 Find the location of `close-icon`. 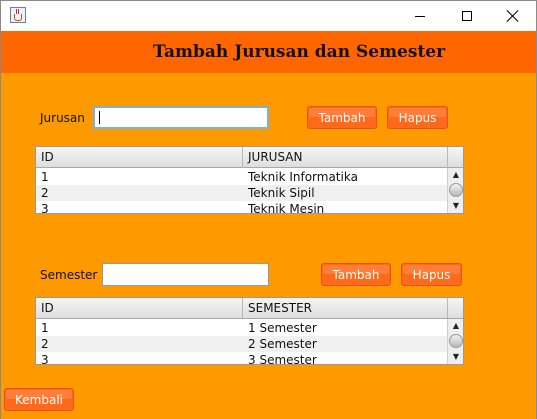

close-icon is located at coordinates (513, 16).